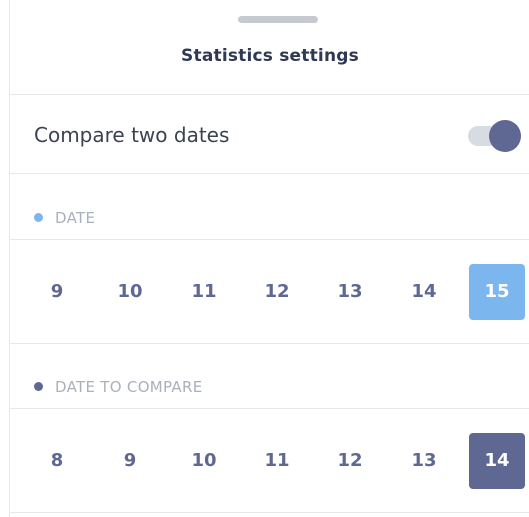 This screenshot has width=529, height=517. I want to click on compare-day: 13, so click(424, 461).